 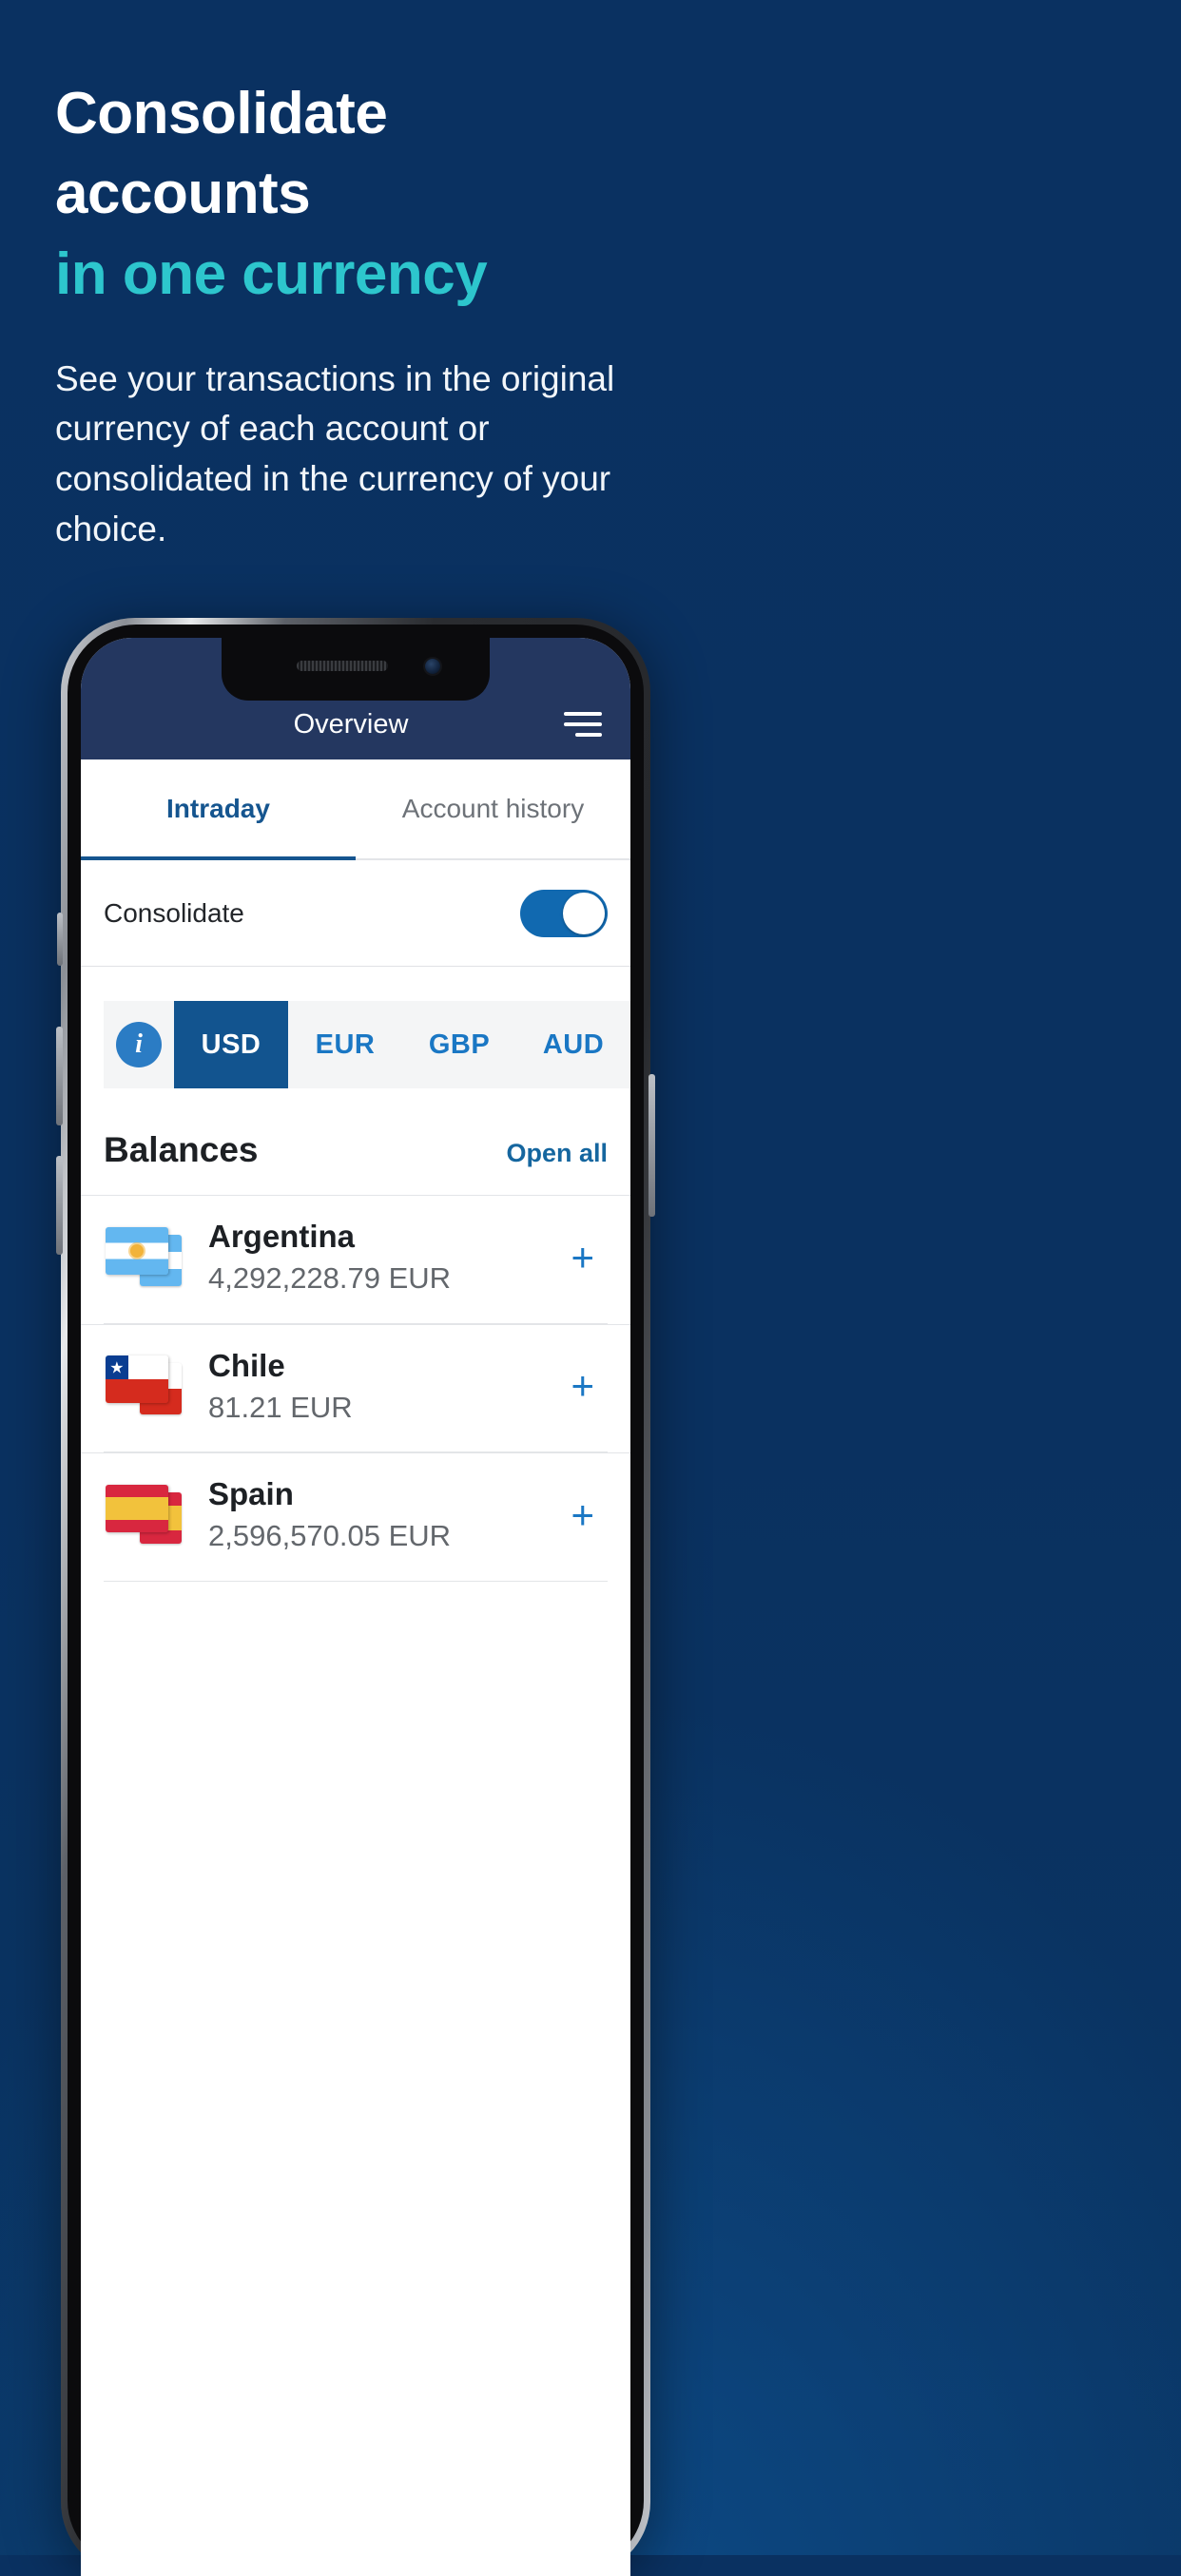 What do you see at coordinates (584, 913) in the screenshot?
I see `toggle-knob` at bounding box center [584, 913].